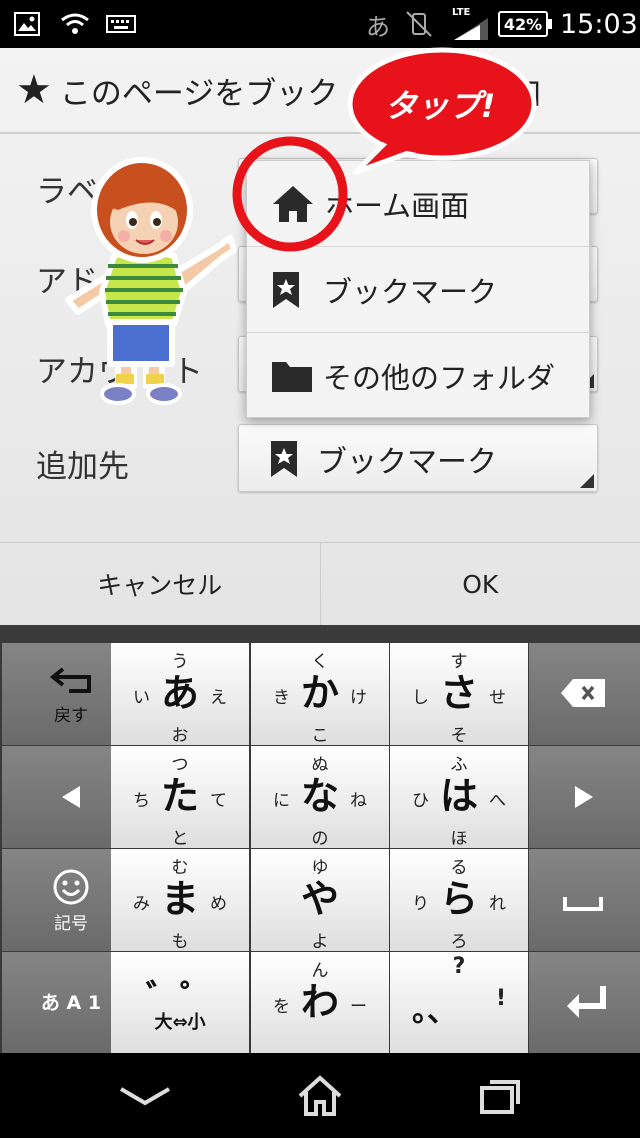  Describe the element at coordinates (471, 28) in the screenshot. I see `signal-icon` at that location.